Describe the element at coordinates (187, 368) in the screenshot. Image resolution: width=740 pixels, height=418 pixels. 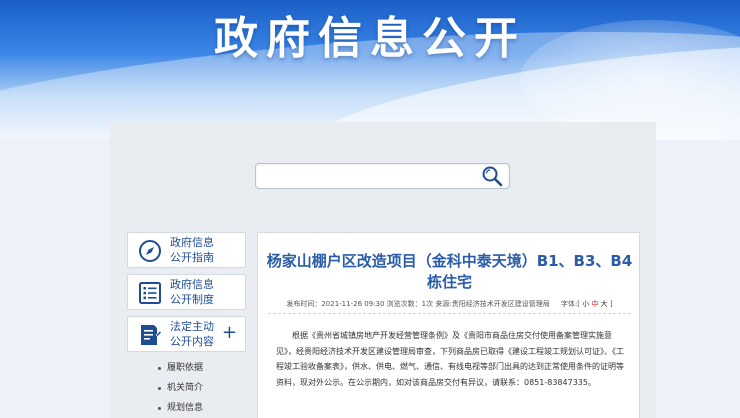
I see `sub-menu-item-duty-basis: 履职依据` at that location.